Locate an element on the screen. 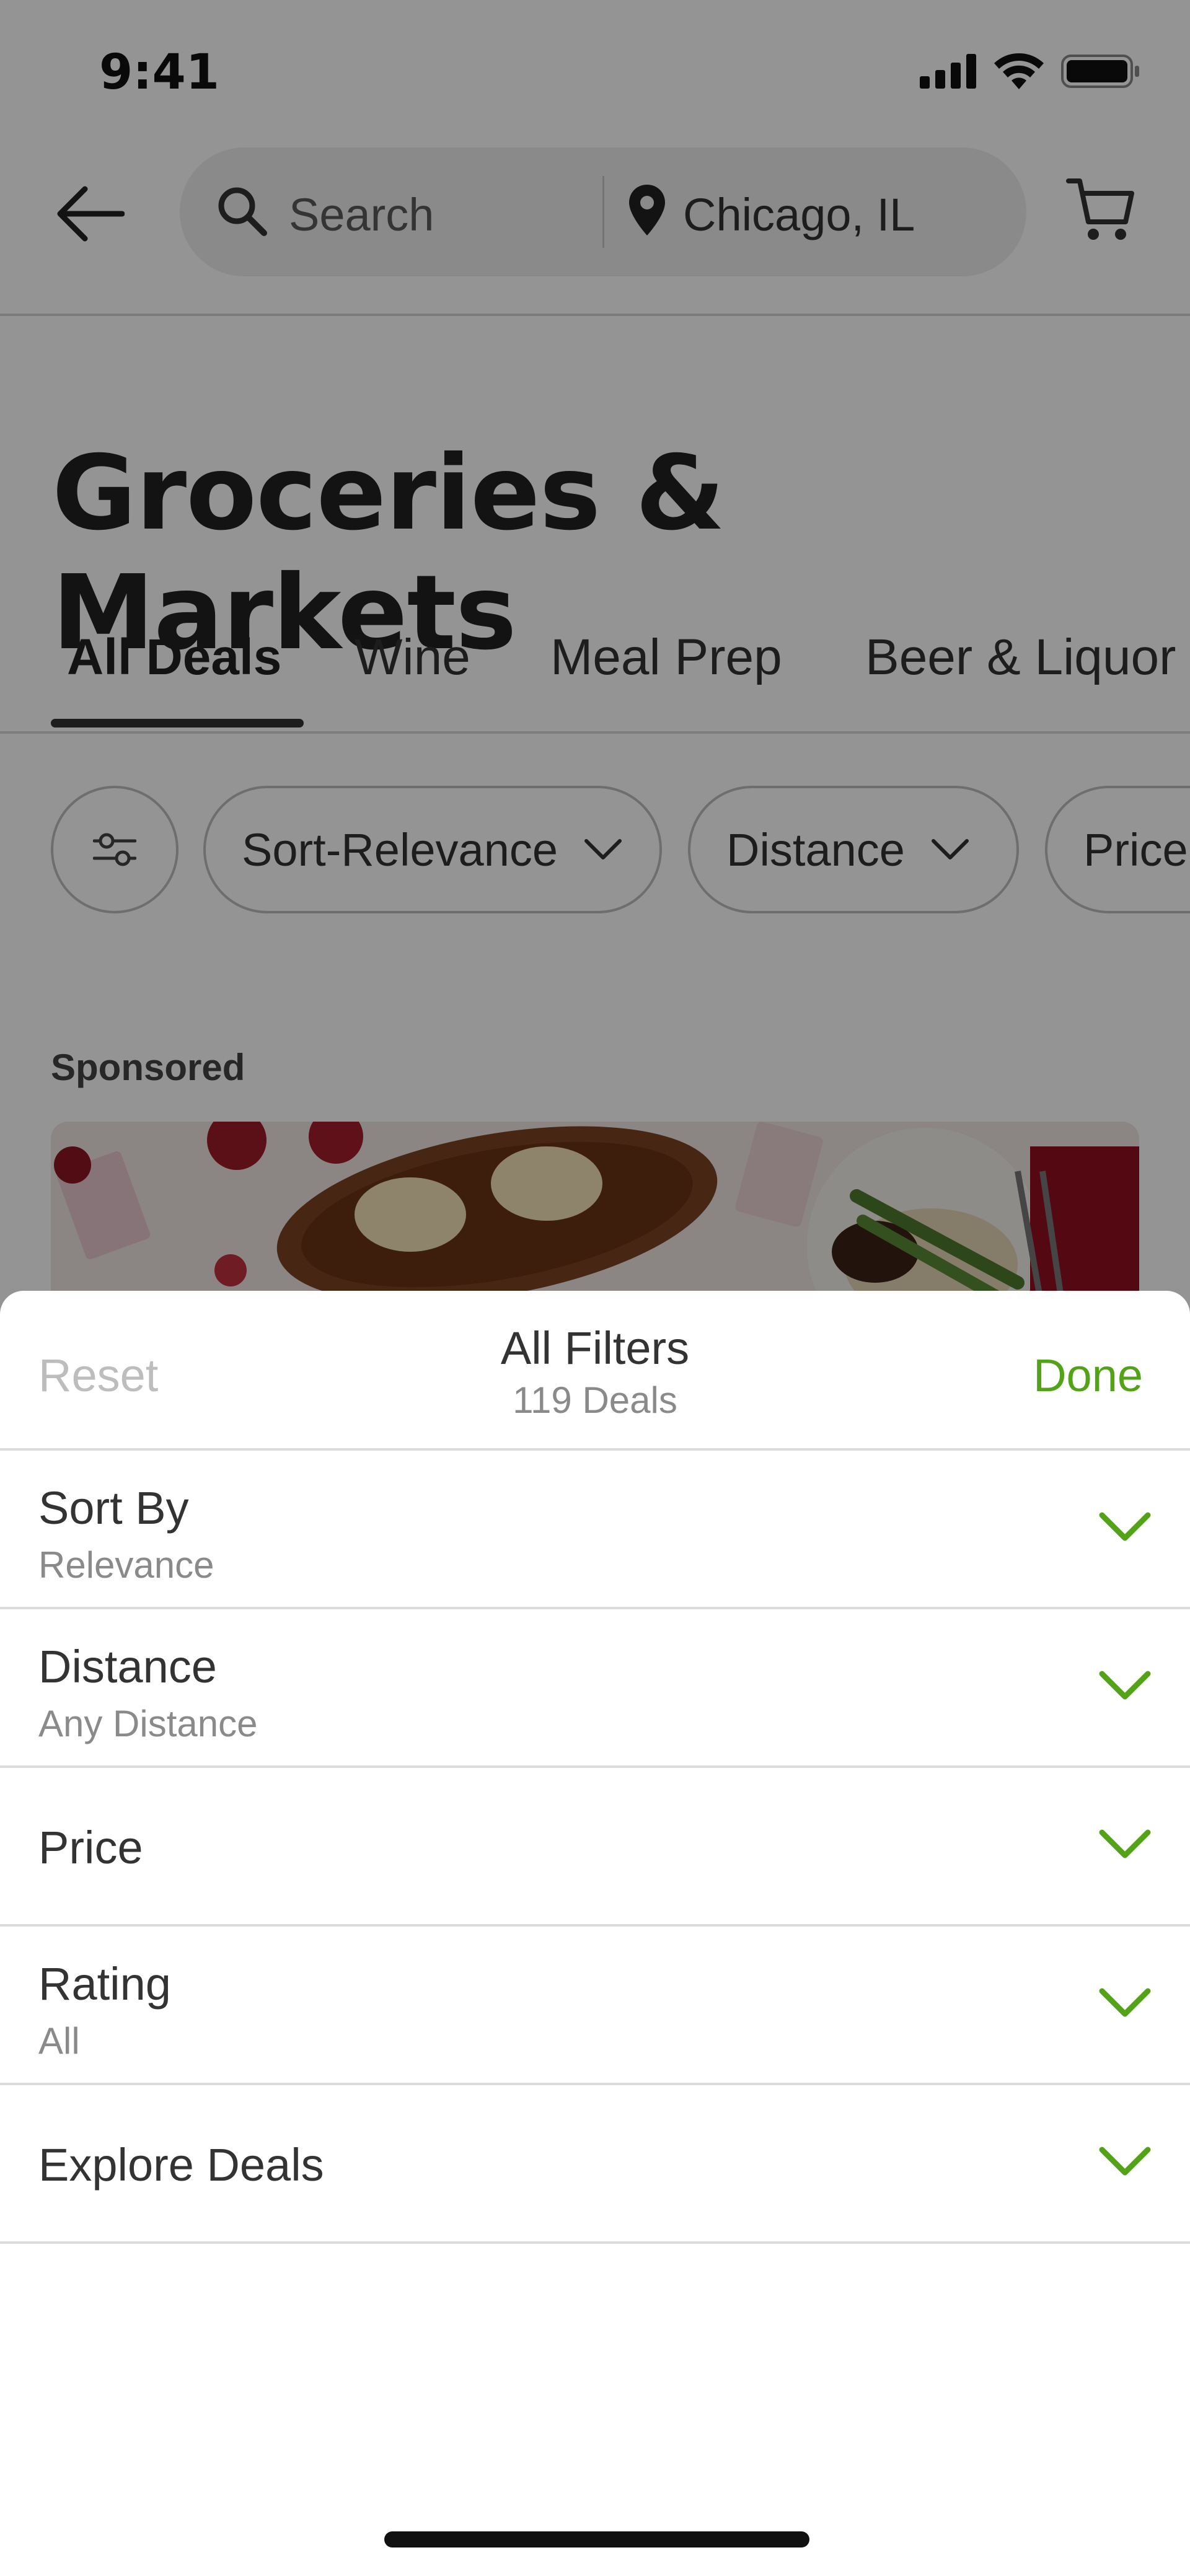 Image resolution: width=1190 pixels, height=2576 pixels. filter-row-label: Explore Deals is located at coordinates (181, 2165).